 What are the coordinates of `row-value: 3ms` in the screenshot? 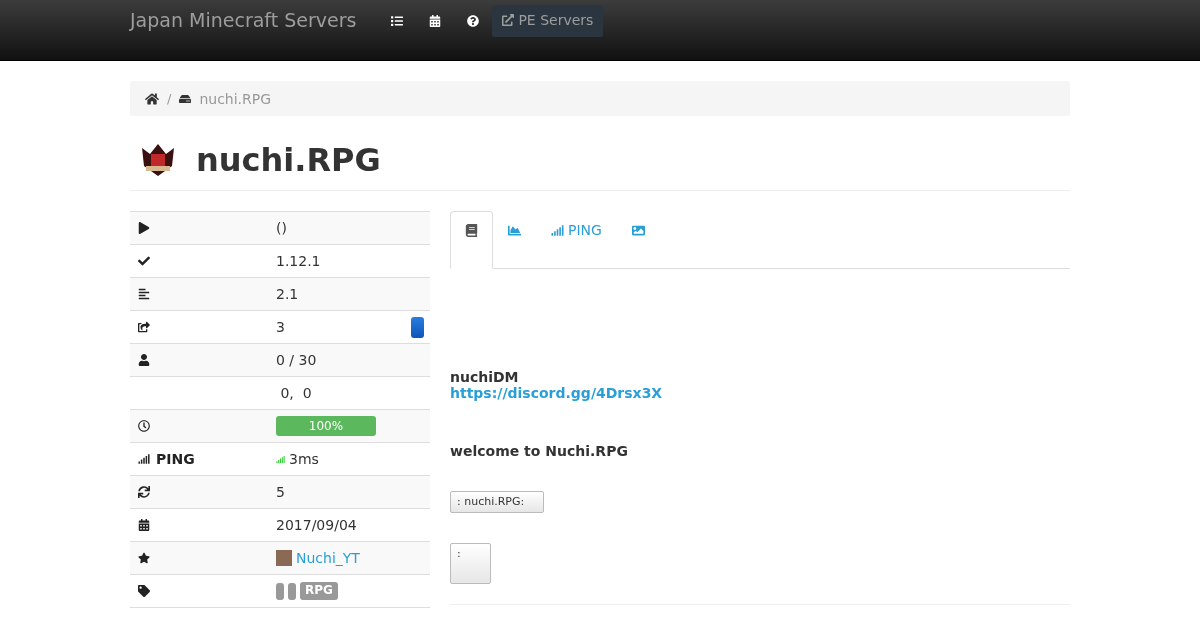 It's located at (304, 459).